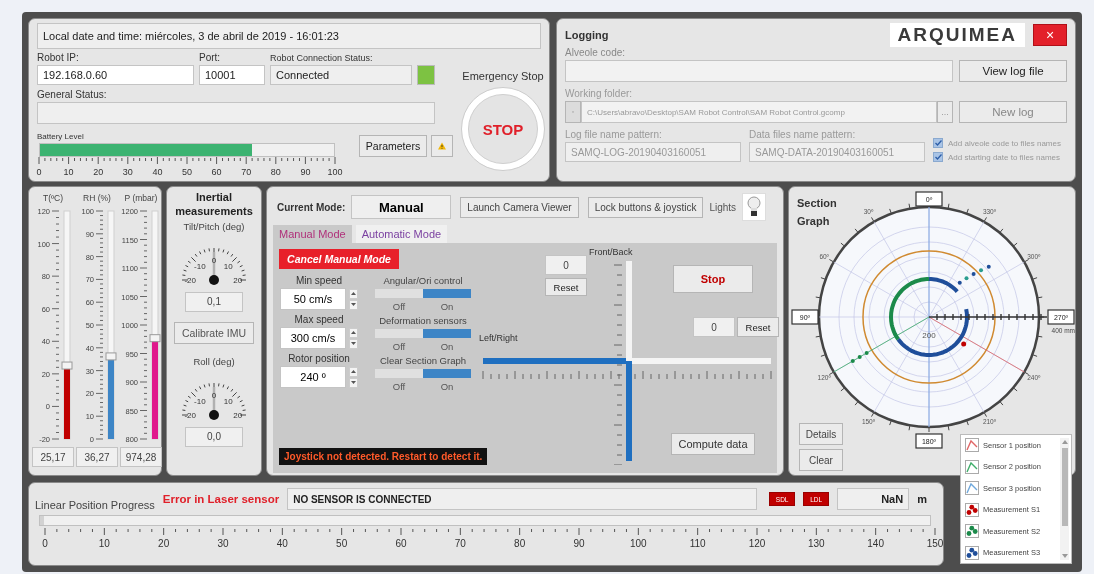 Image resolution: width=1094 pixels, height=574 pixels. I want to click on spinner-field: 50 cm/s, so click(313, 299).